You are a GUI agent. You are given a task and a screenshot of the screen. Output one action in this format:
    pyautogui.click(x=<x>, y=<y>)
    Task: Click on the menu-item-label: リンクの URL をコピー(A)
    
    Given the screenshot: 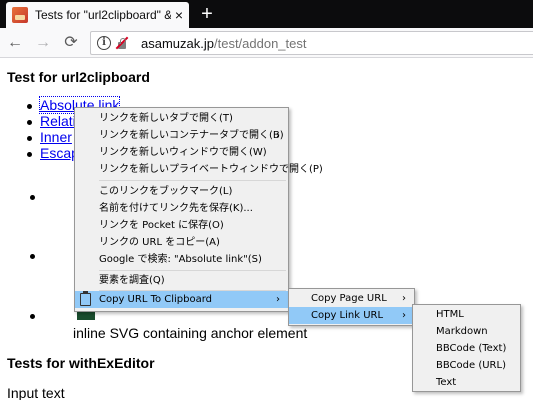 What is the action you would take?
    pyautogui.click(x=159, y=242)
    